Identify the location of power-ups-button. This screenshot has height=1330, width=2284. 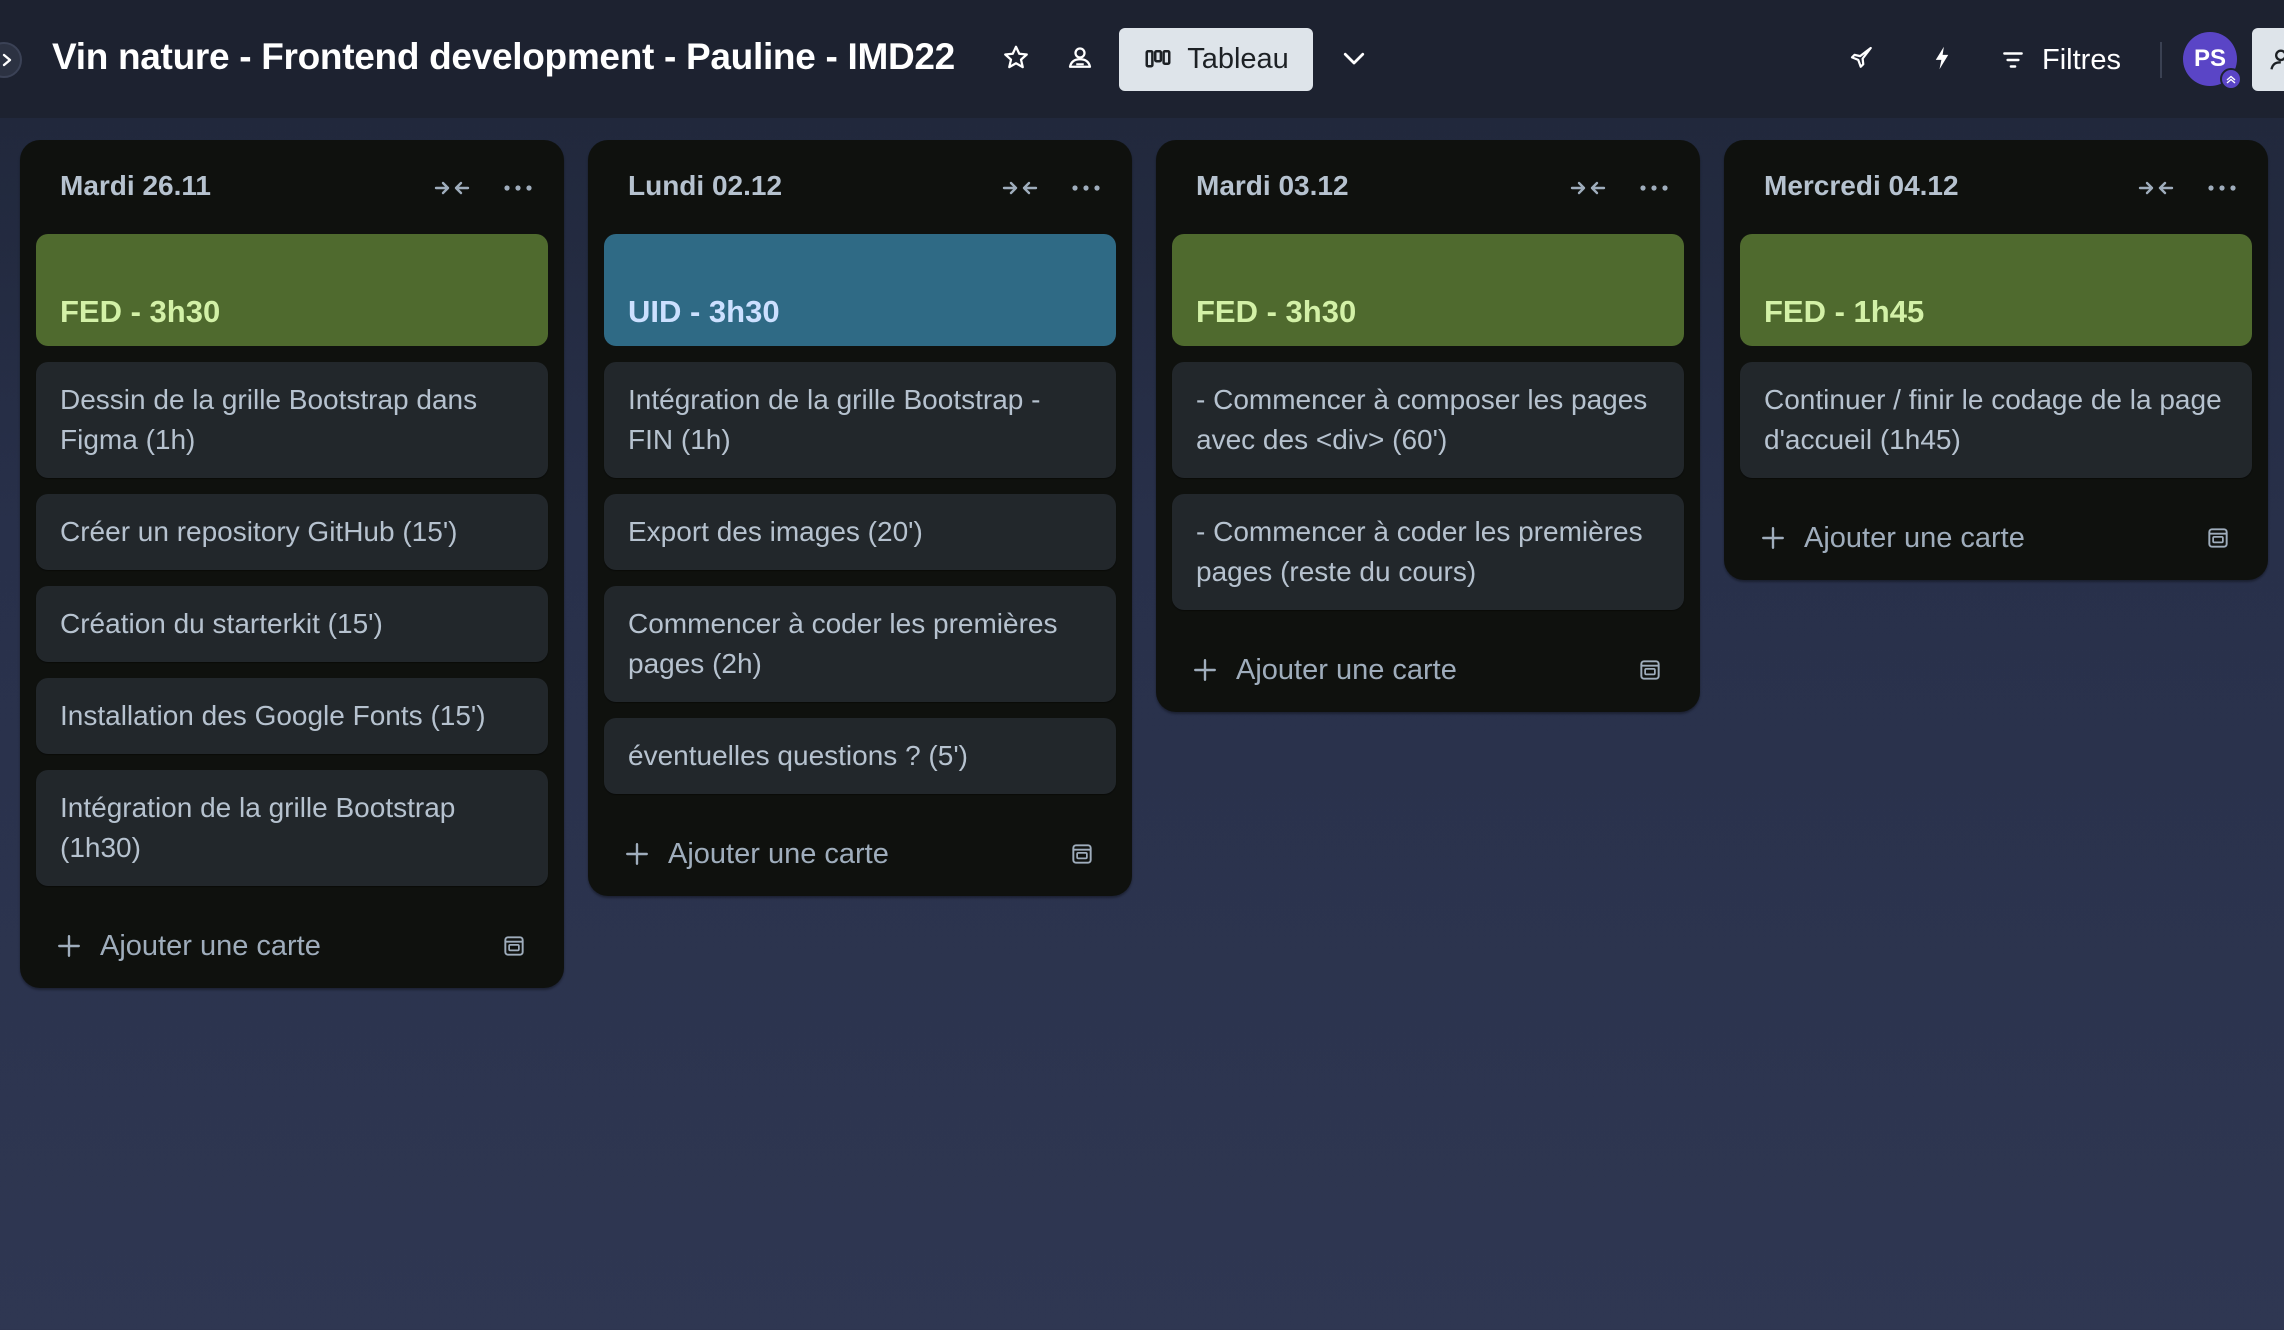
(1862, 58).